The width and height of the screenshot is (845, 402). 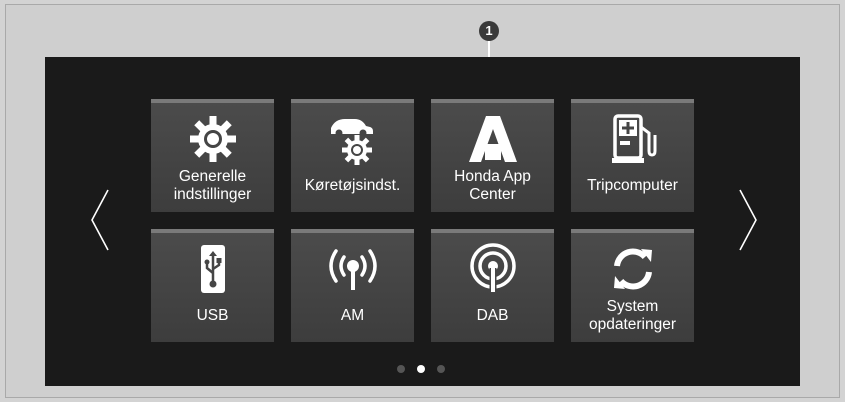 I want to click on tile-tripcomputer: Tripcomputer, so click(x=632, y=155).